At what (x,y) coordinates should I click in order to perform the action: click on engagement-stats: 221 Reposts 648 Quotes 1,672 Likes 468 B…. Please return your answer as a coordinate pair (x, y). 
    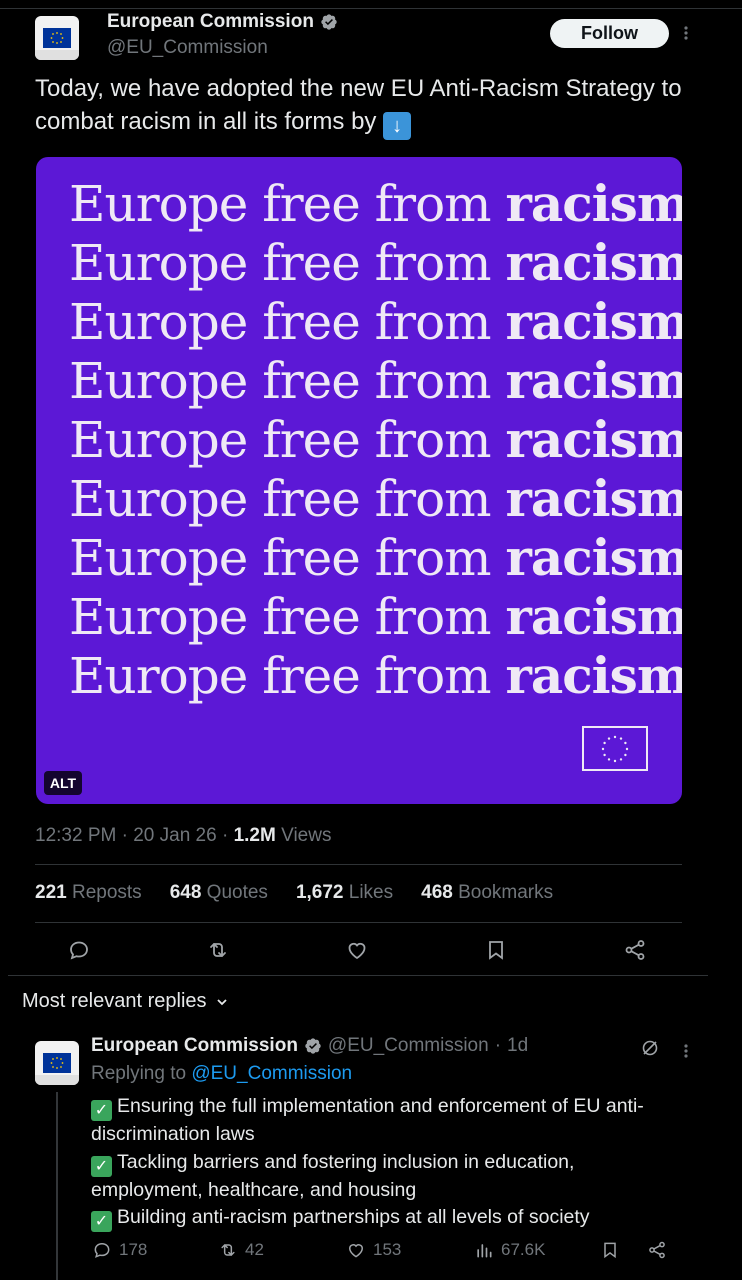
    Looking at the image, I should click on (294, 893).